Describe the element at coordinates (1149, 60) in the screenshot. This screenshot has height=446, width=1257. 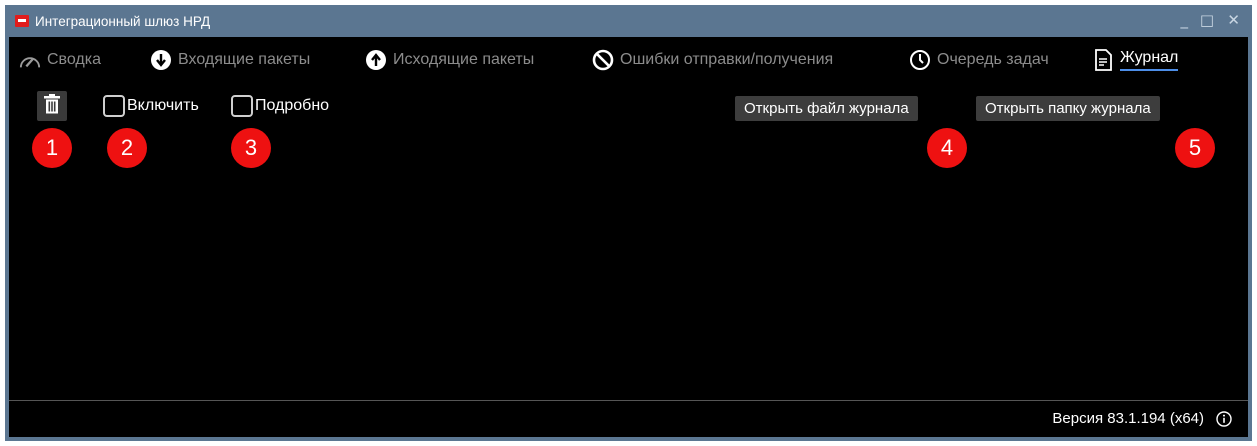
I see `tab-label: Журнал` at that location.